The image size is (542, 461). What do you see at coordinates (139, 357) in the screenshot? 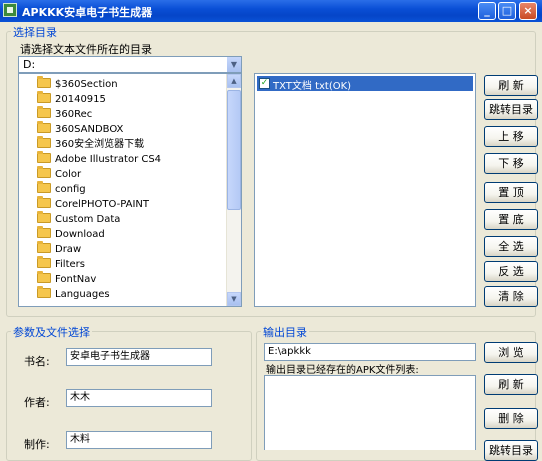
I see `book-name-field: 安卓电子书生成器` at bounding box center [139, 357].